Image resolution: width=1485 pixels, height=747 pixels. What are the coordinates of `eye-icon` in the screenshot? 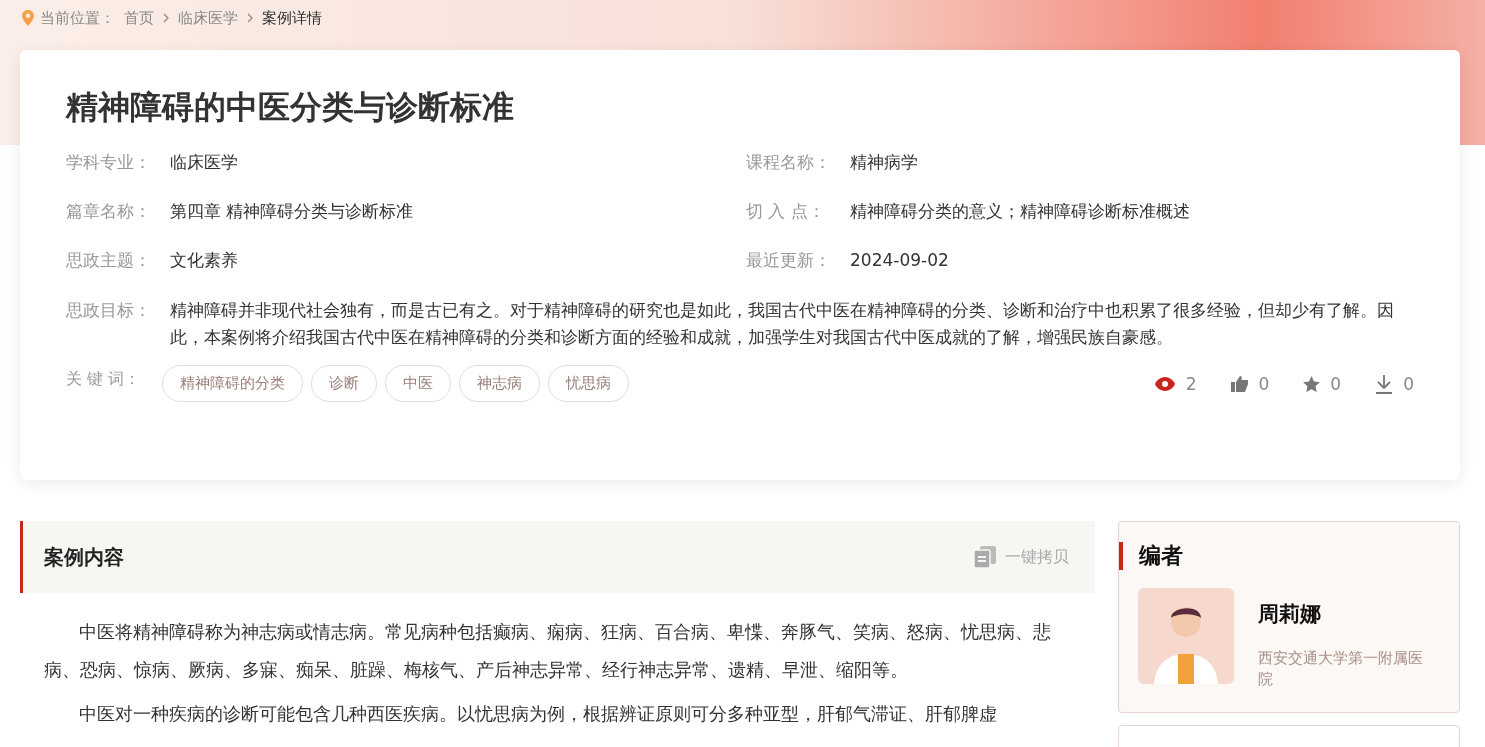 It's located at (1164, 383).